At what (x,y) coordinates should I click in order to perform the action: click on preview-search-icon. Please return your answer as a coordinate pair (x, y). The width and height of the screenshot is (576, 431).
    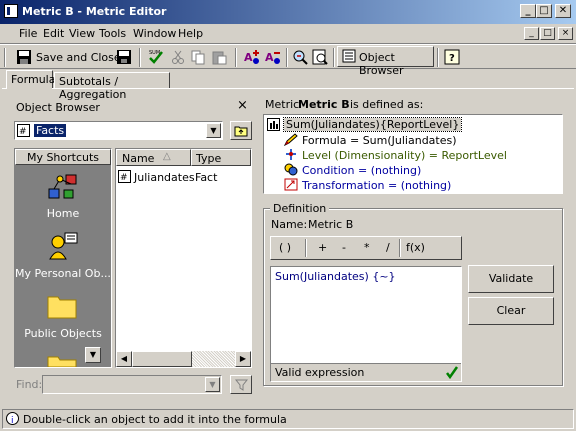
    Looking at the image, I should click on (320, 57).